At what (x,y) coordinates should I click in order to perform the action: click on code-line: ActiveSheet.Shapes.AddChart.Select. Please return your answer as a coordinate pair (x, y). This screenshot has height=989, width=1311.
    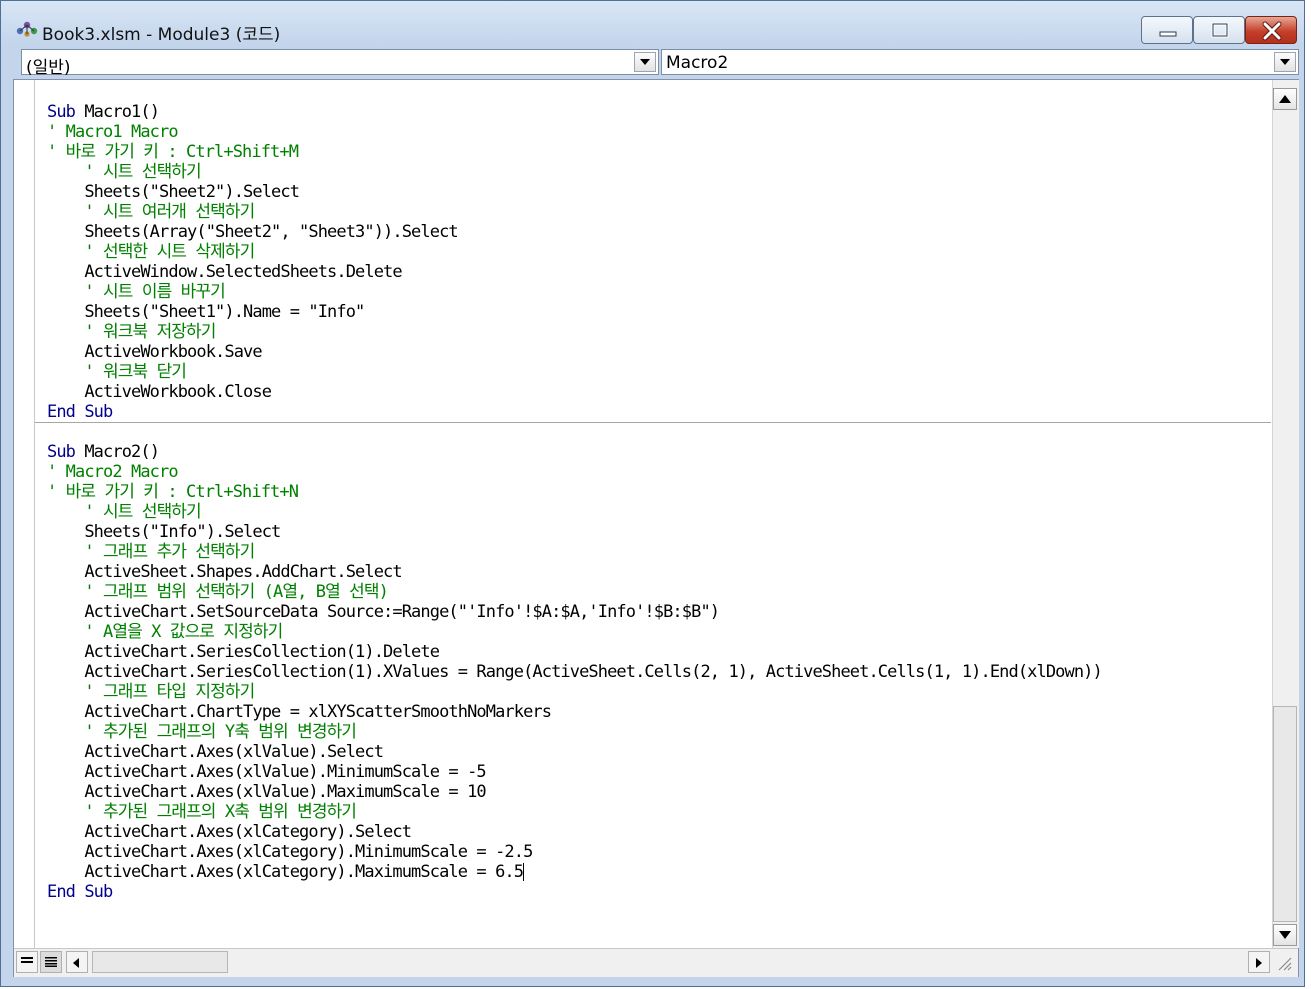
    Looking at the image, I should click on (574, 572).